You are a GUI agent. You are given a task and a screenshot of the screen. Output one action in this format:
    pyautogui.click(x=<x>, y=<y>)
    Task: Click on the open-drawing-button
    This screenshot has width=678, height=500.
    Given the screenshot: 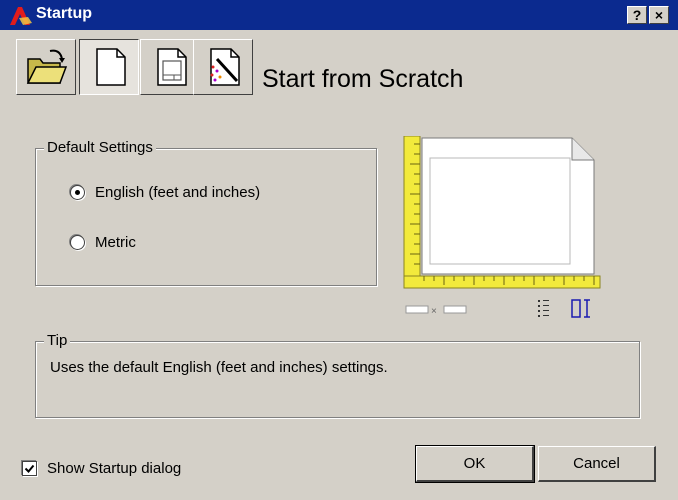 What is the action you would take?
    pyautogui.click(x=46, y=67)
    